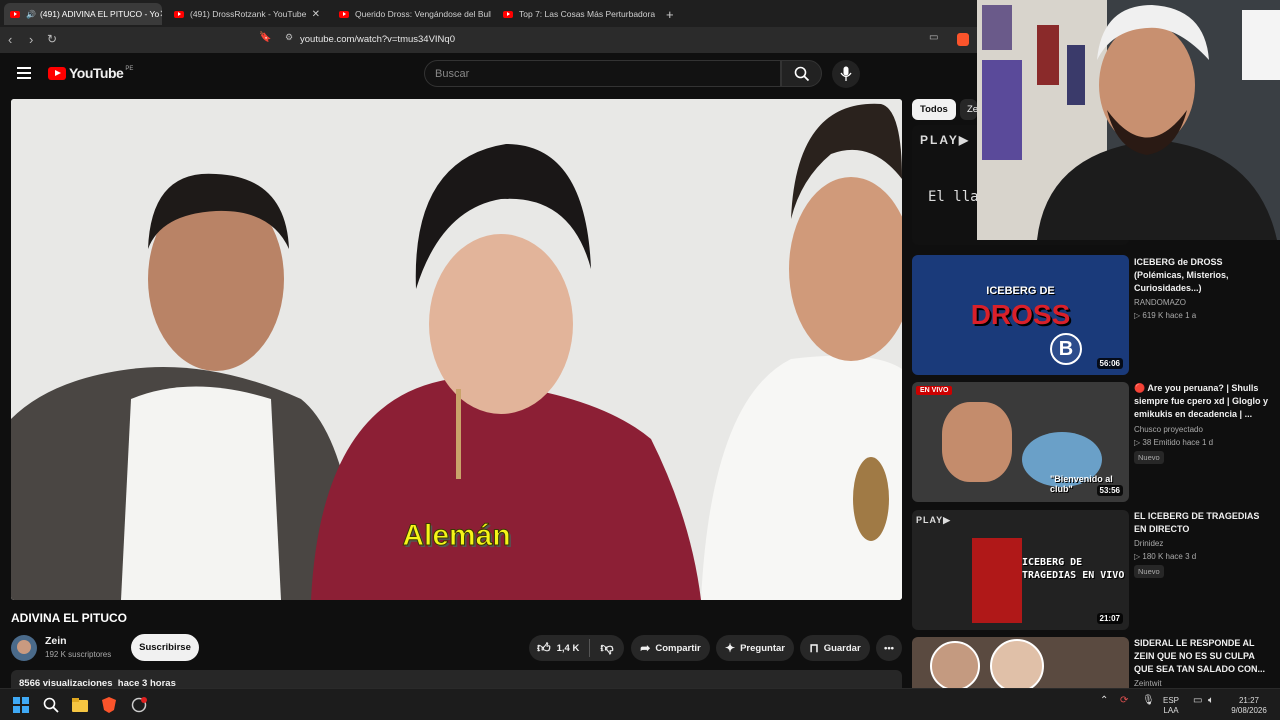 The image size is (1280, 720). Describe the element at coordinates (814, 648) in the screenshot. I see `bookmark-icon: ⊓` at that location.